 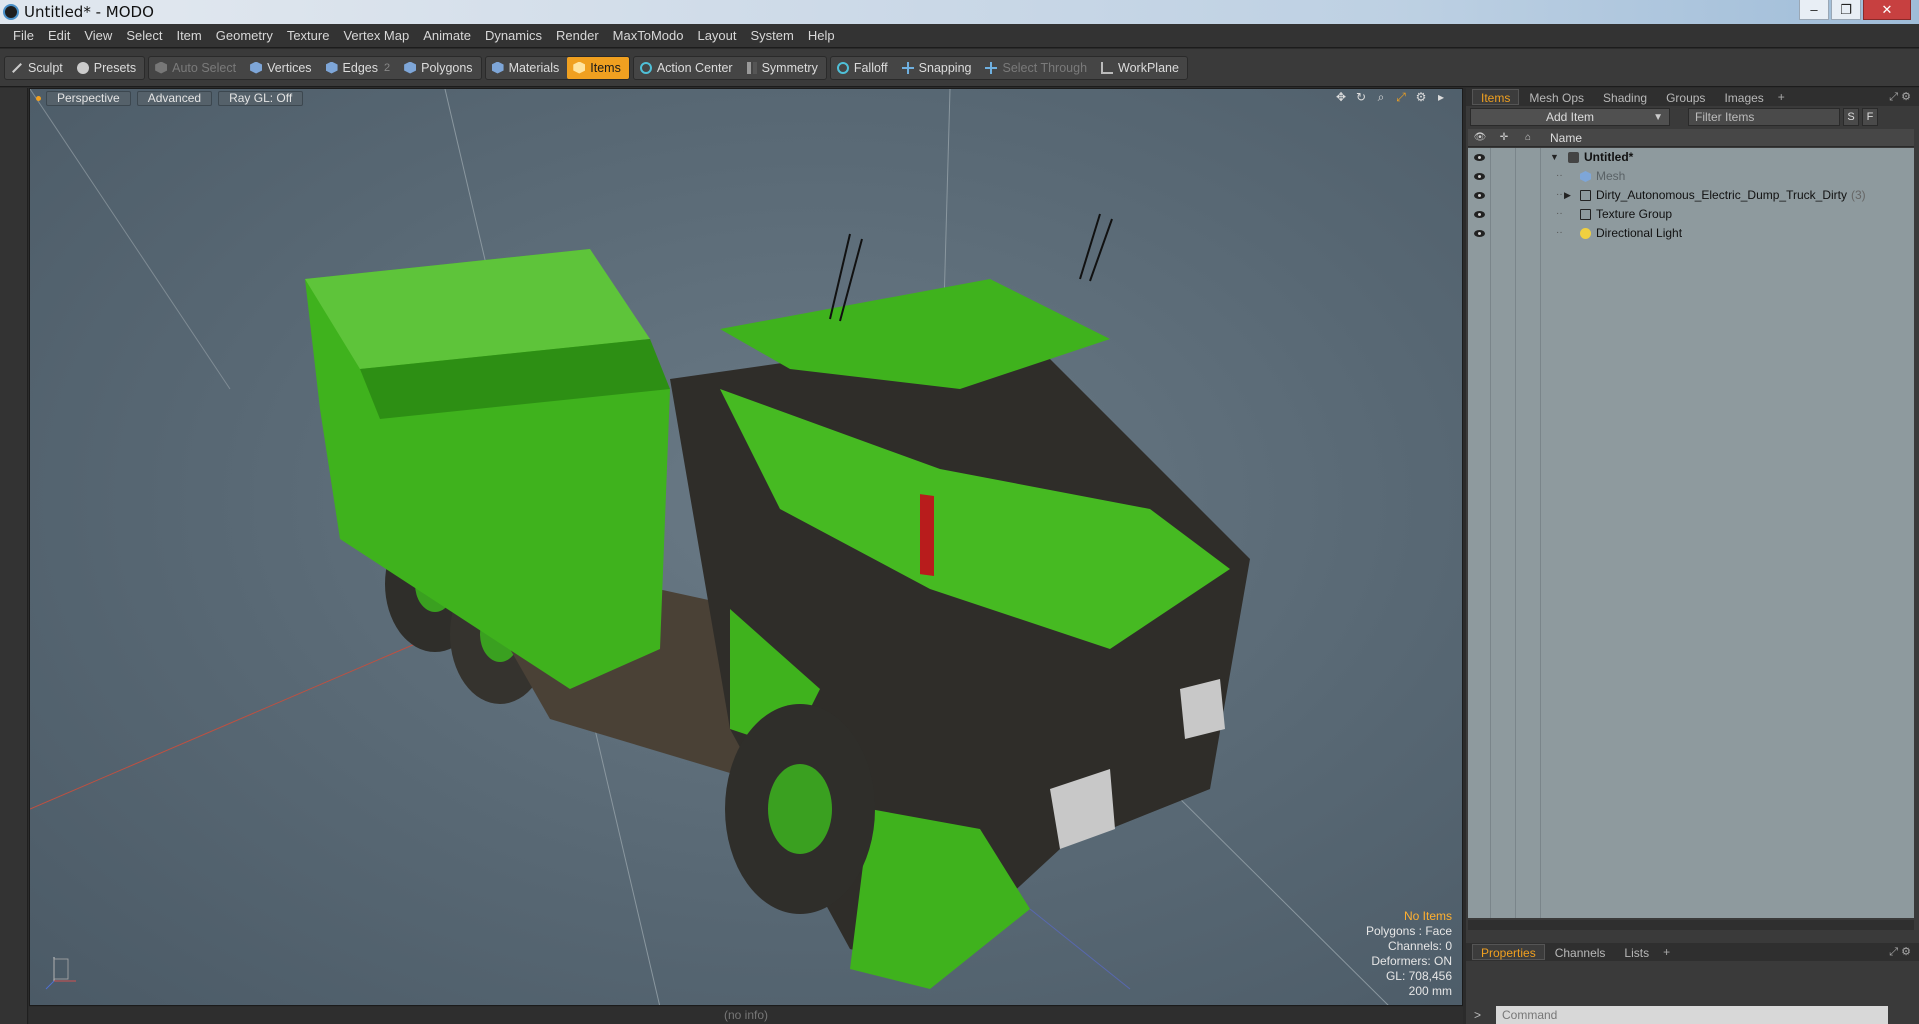 What do you see at coordinates (1570, 117) in the screenshot?
I see `add-item-dropdown: Add Item ▼` at bounding box center [1570, 117].